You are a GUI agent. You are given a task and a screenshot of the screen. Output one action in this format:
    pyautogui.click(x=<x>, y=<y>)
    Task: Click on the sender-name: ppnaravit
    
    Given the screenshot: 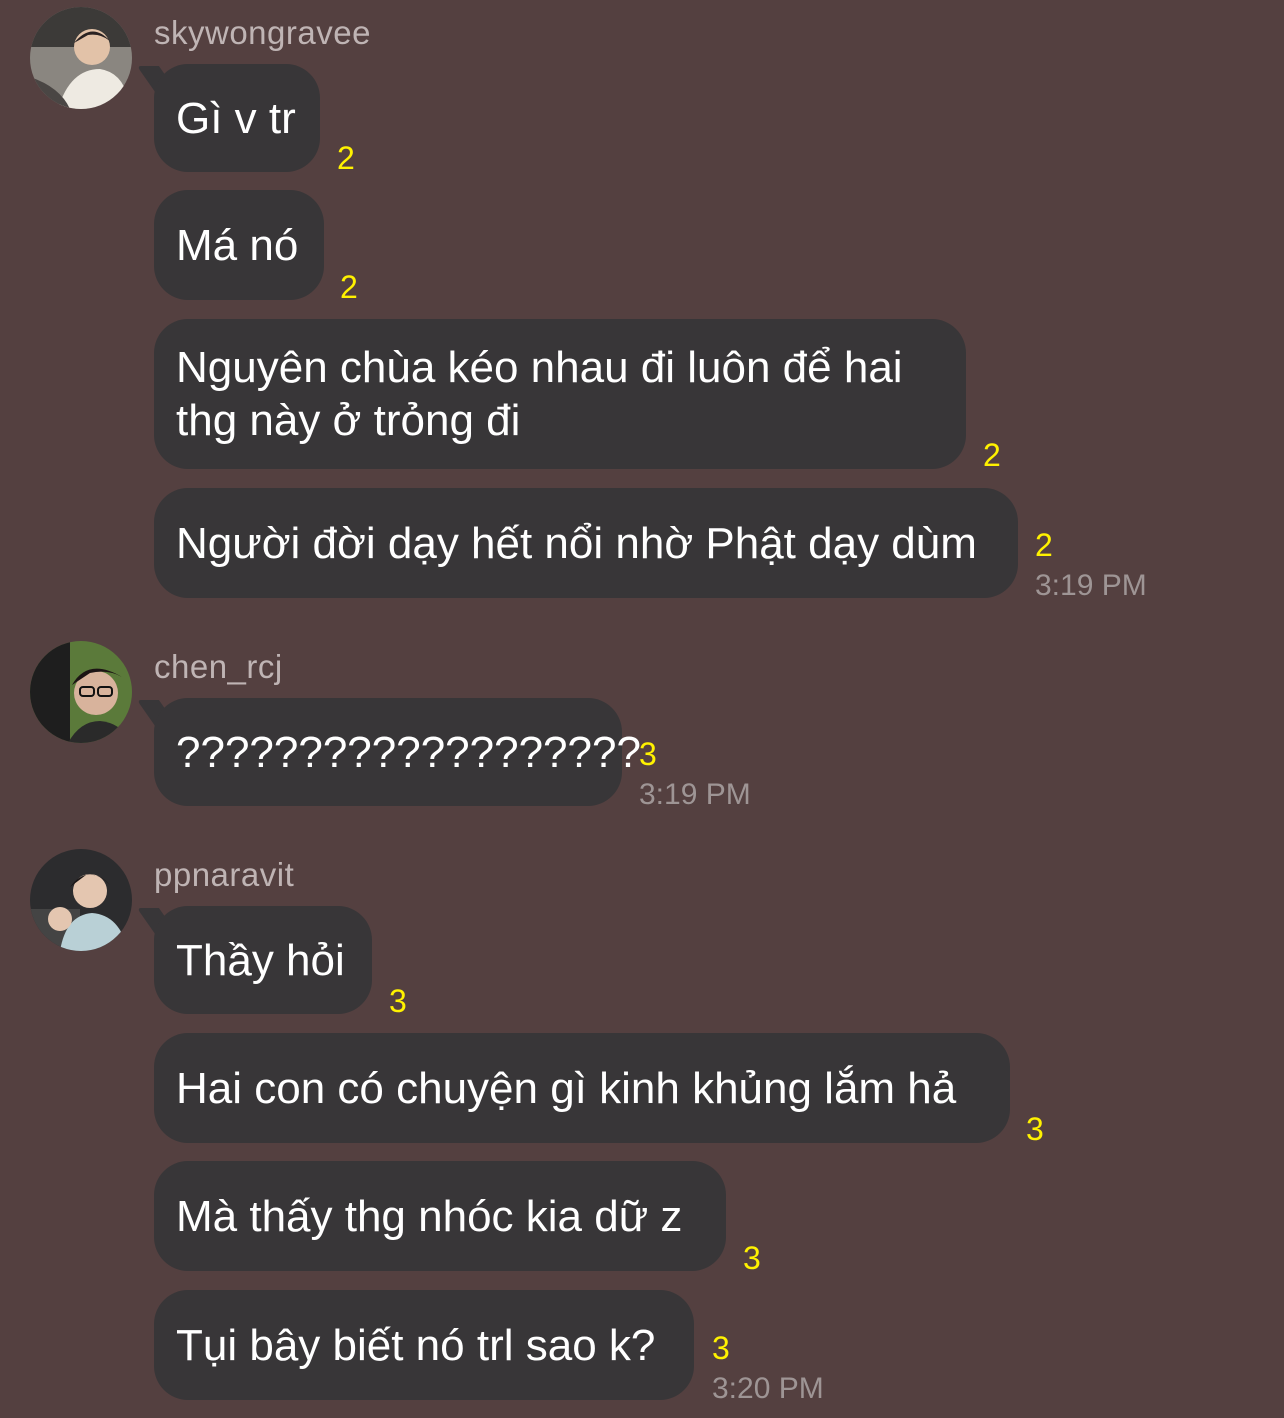 What is the action you would take?
    pyautogui.click(x=224, y=874)
    